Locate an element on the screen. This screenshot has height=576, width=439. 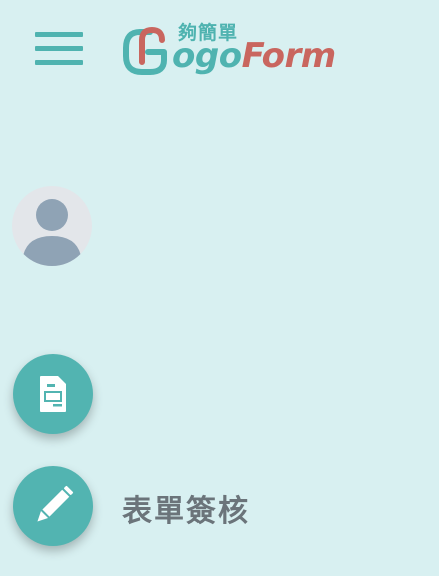
logo-wordmark: ogoForm is located at coordinates (254, 56).